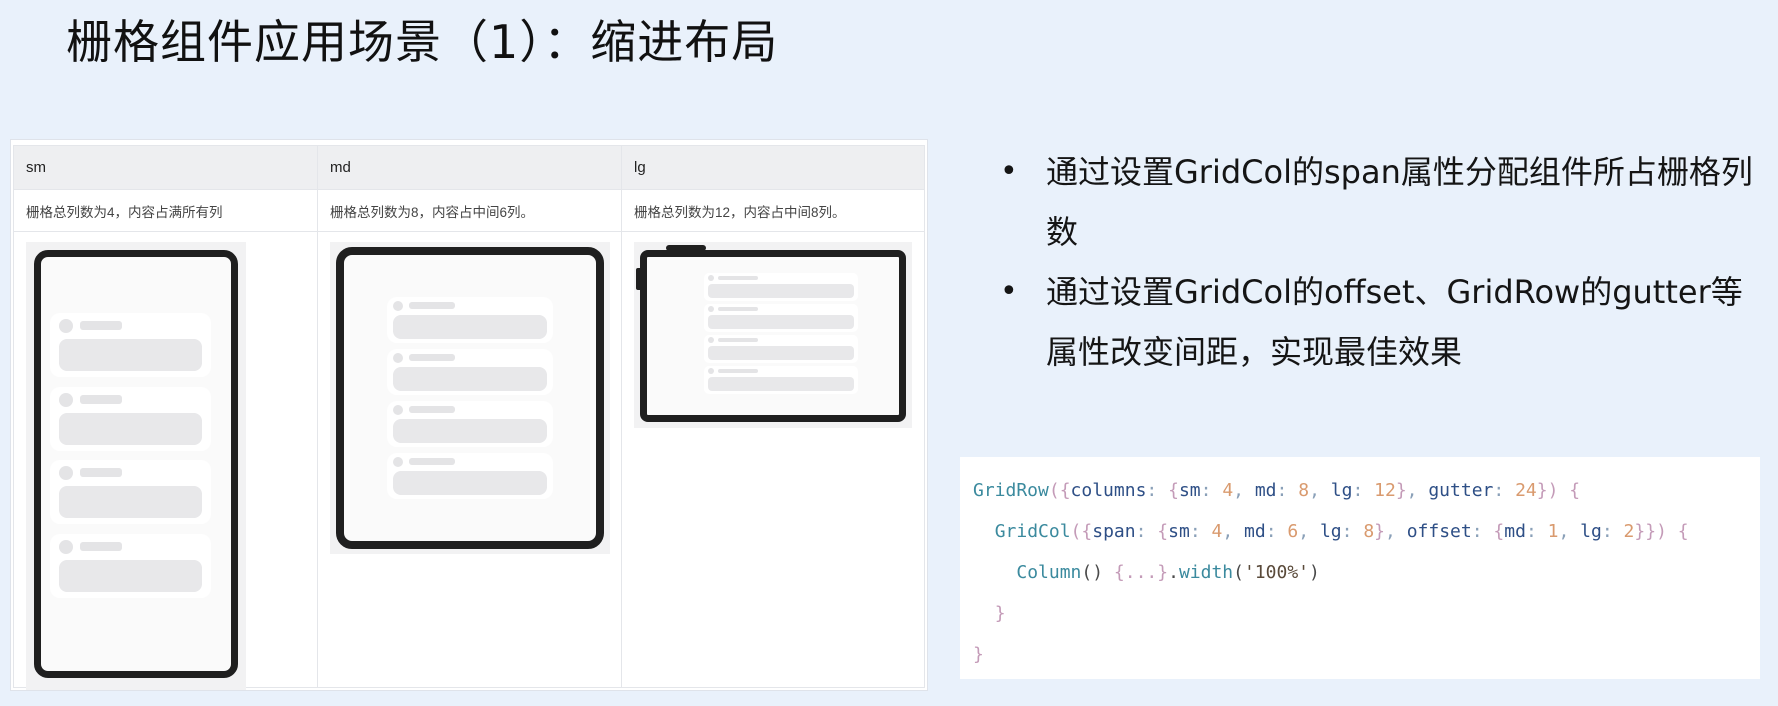 The height and width of the screenshot is (706, 1778). What do you see at coordinates (1168, 572) in the screenshot?
I see `code-line-3: Column() {...}.width('100%')` at bounding box center [1168, 572].